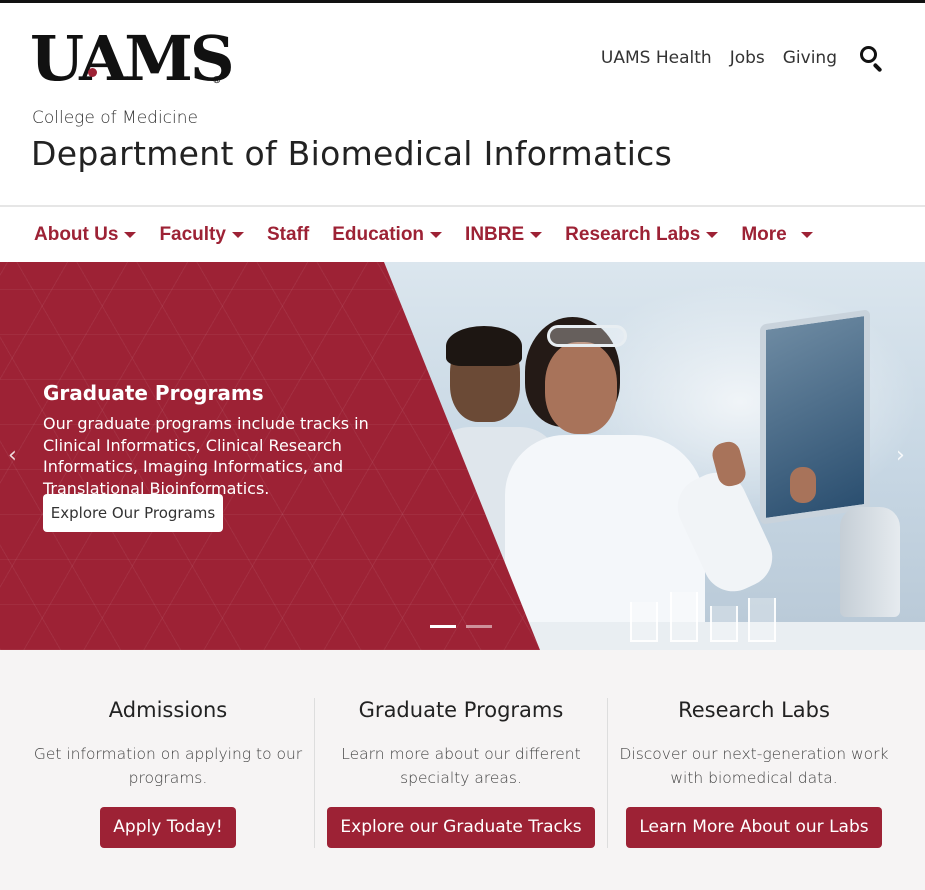 Image resolution: width=925 pixels, height=890 pixels. What do you see at coordinates (153, 393) in the screenshot?
I see `hero-title: Graduate Programs` at bounding box center [153, 393].